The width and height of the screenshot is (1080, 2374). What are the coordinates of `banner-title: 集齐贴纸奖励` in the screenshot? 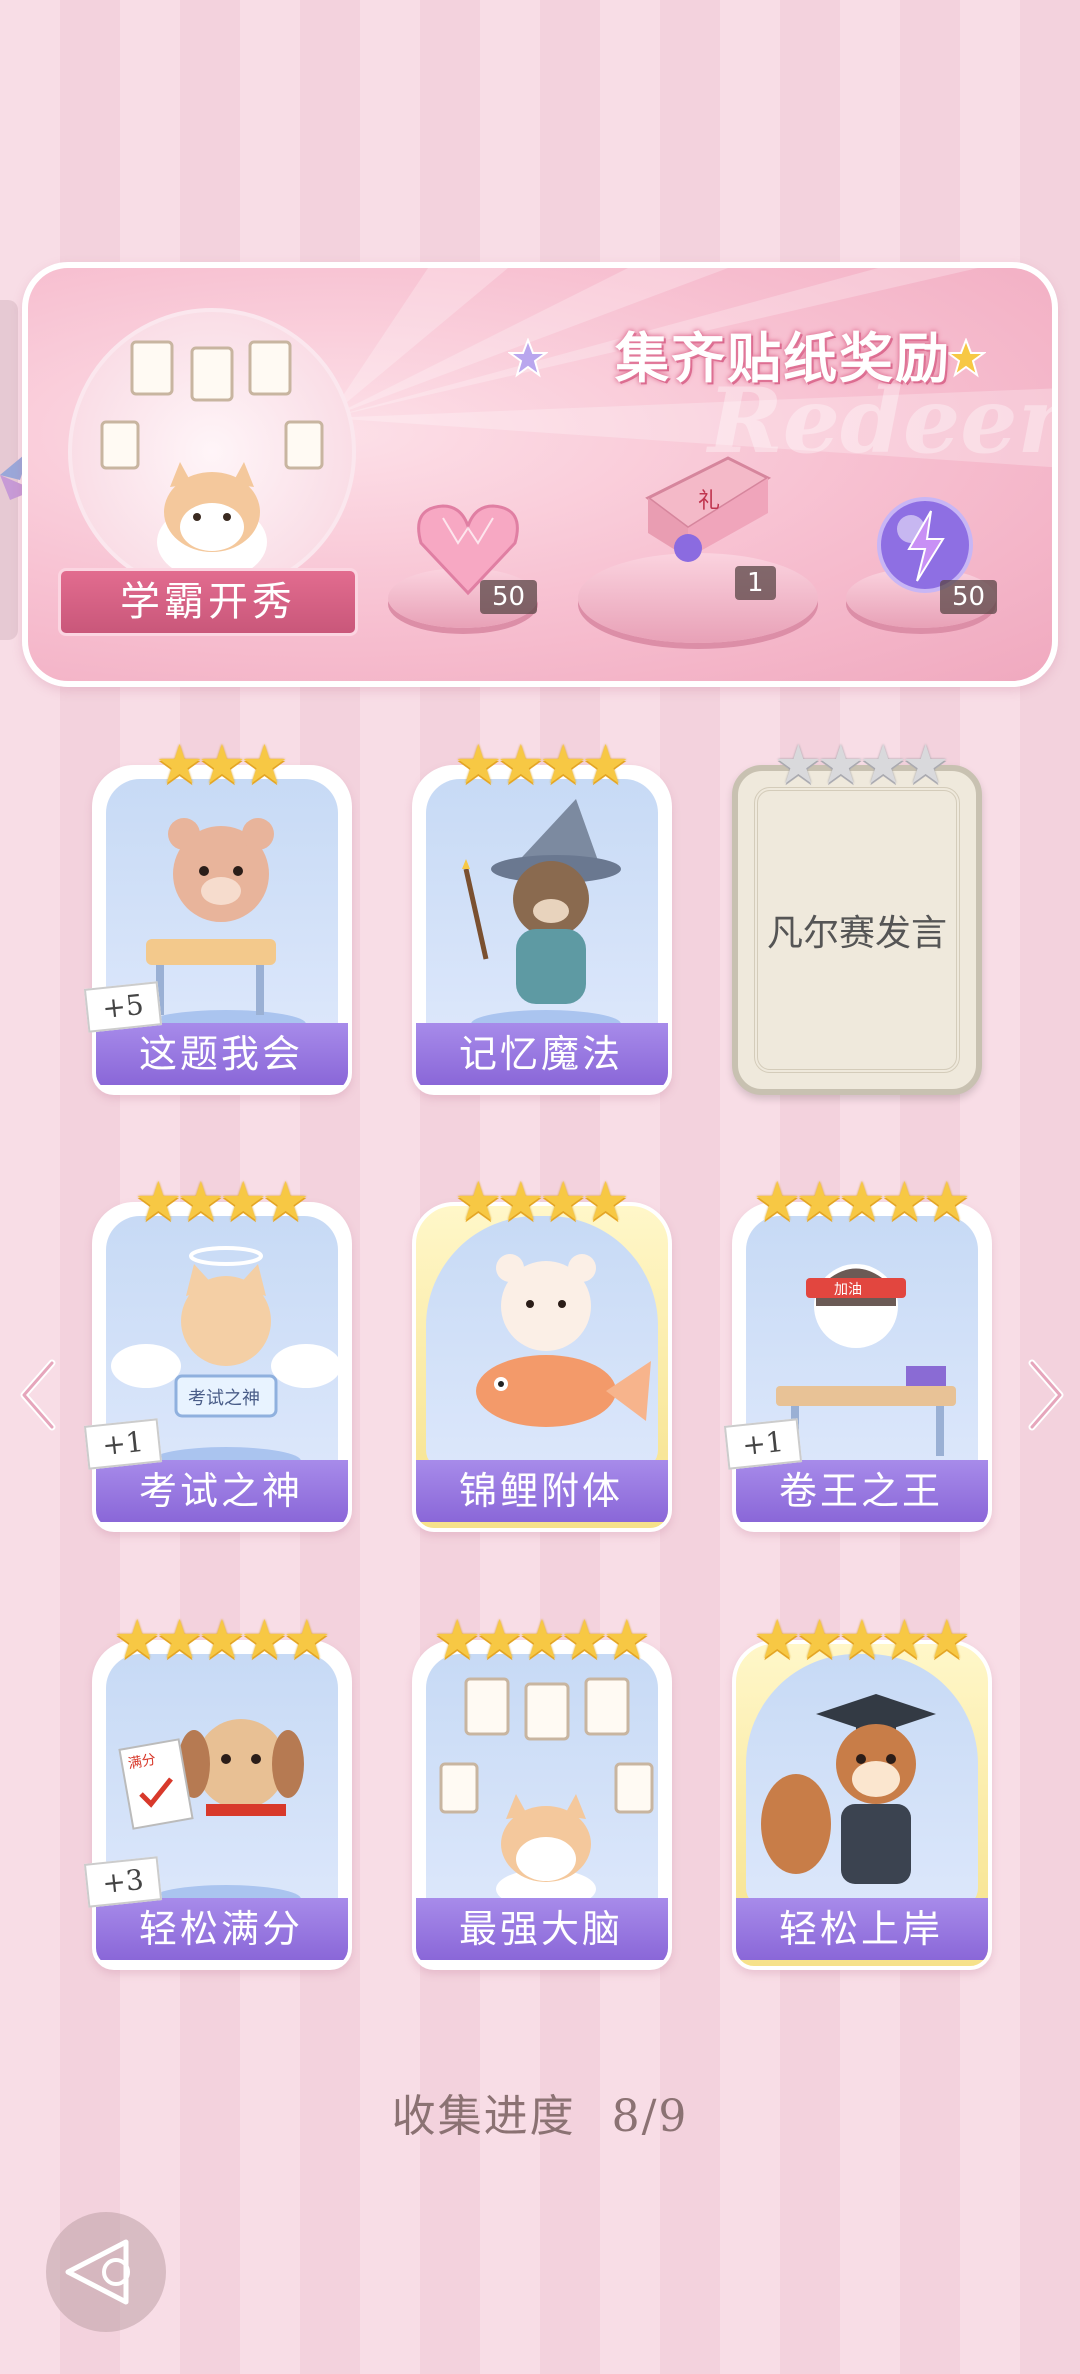 It's located at (783, 358).